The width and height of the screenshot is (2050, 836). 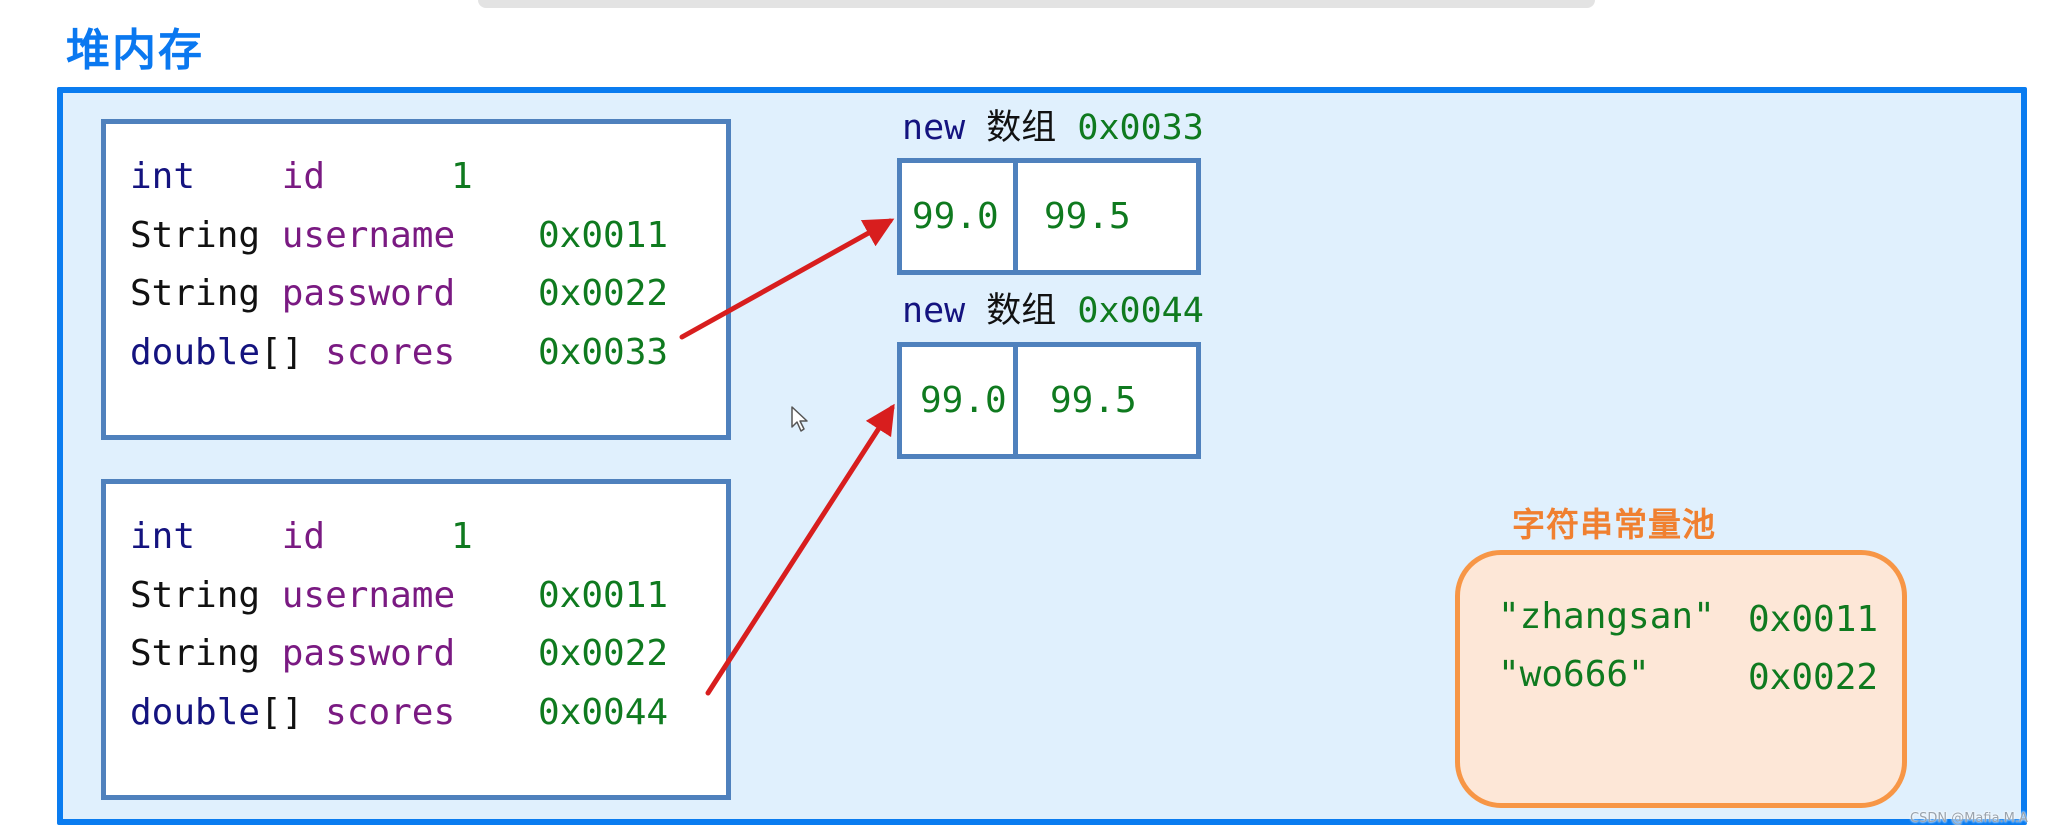 What do you see at coordinates (1049, 400) in the screenshot?
I see `array-box-2: 99.0 99.5` at bounding box center [1049, 400].